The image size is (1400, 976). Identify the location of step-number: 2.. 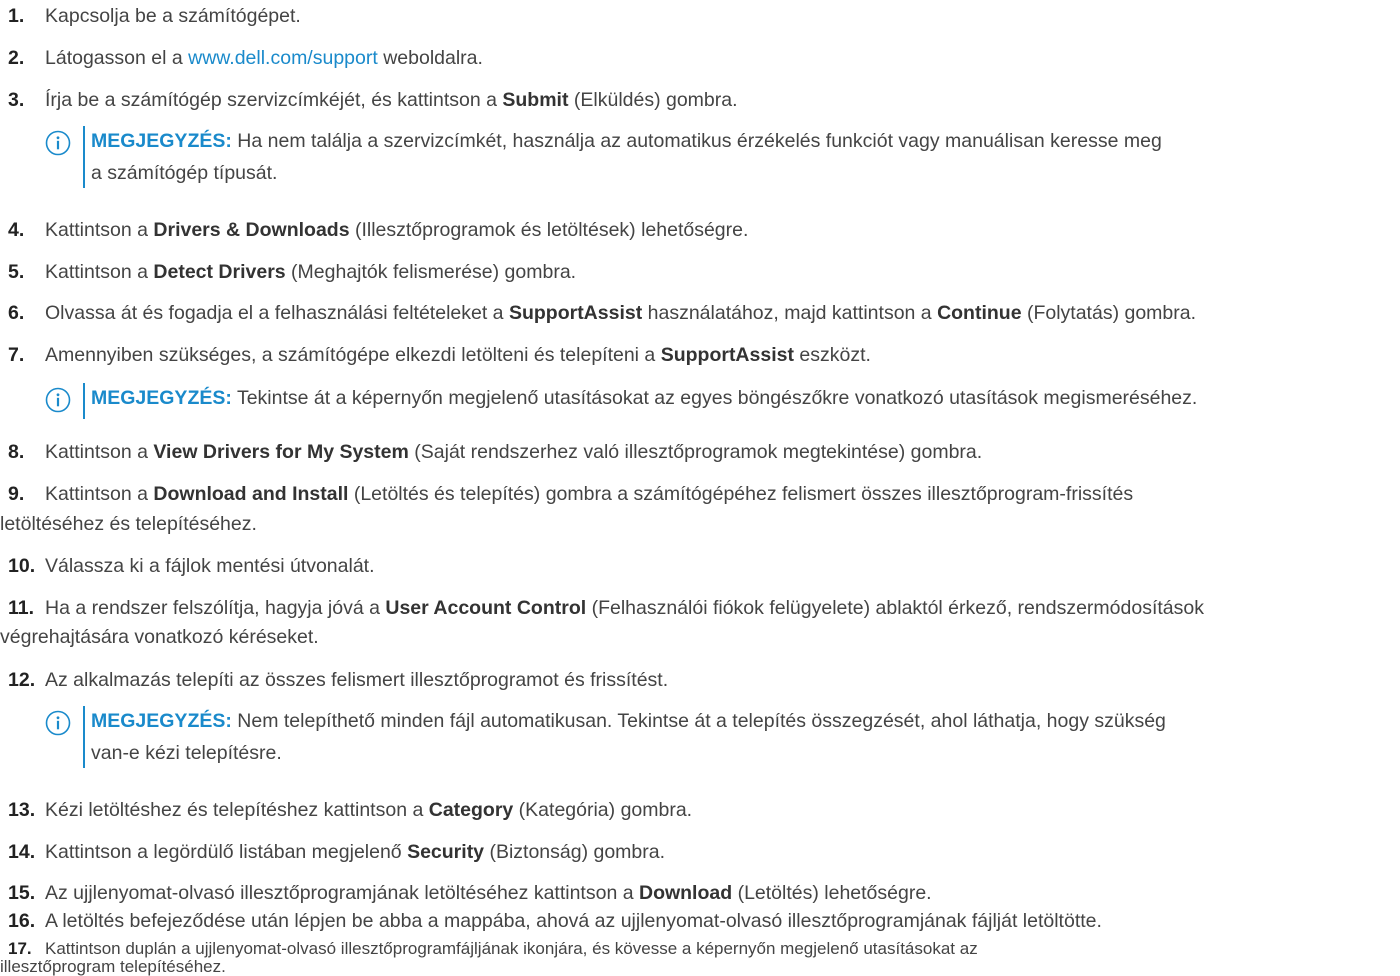
(16, 58).